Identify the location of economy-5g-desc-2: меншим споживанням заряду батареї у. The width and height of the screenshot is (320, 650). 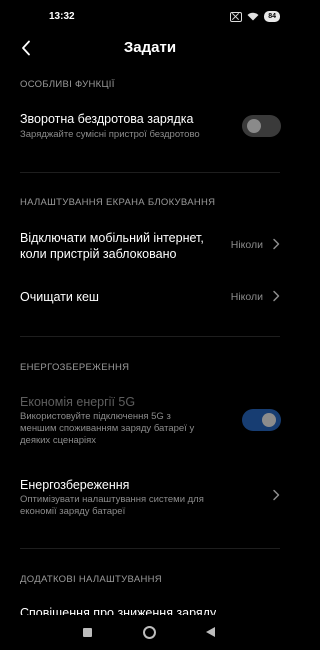
(107, 428).